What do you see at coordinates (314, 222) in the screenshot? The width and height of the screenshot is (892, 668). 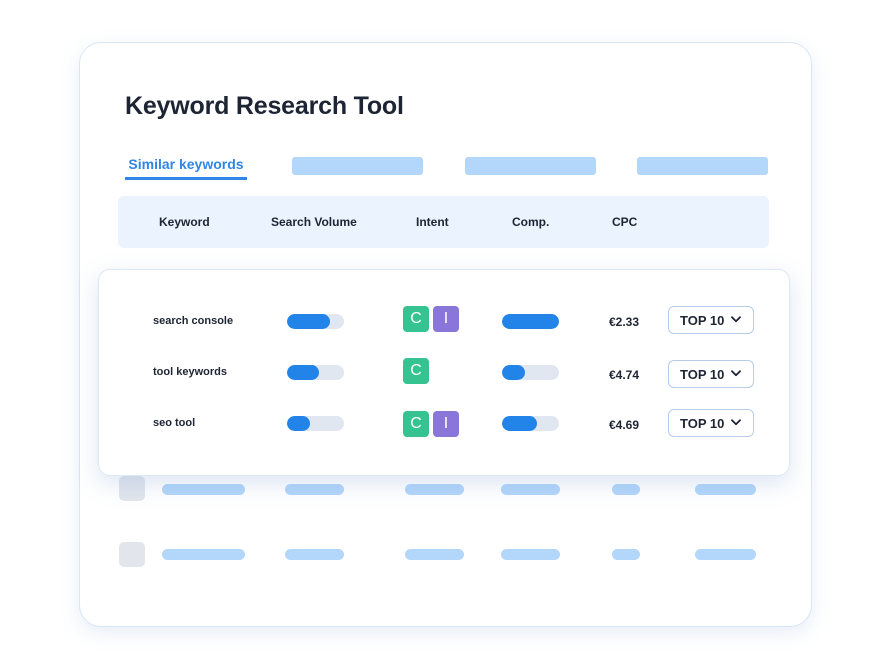 I see `column-header-search-volume: Search Volume` at bounding box center [314, 222].